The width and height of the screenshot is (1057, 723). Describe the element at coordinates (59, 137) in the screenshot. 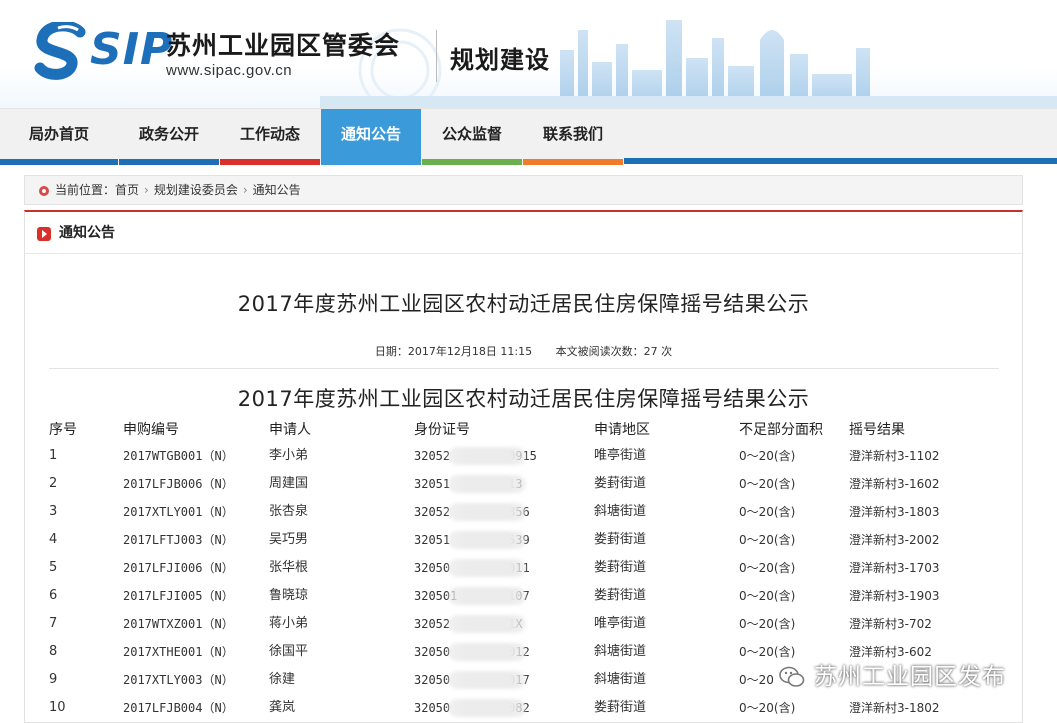

I see `nav-item-home: 局办首页` at that location.